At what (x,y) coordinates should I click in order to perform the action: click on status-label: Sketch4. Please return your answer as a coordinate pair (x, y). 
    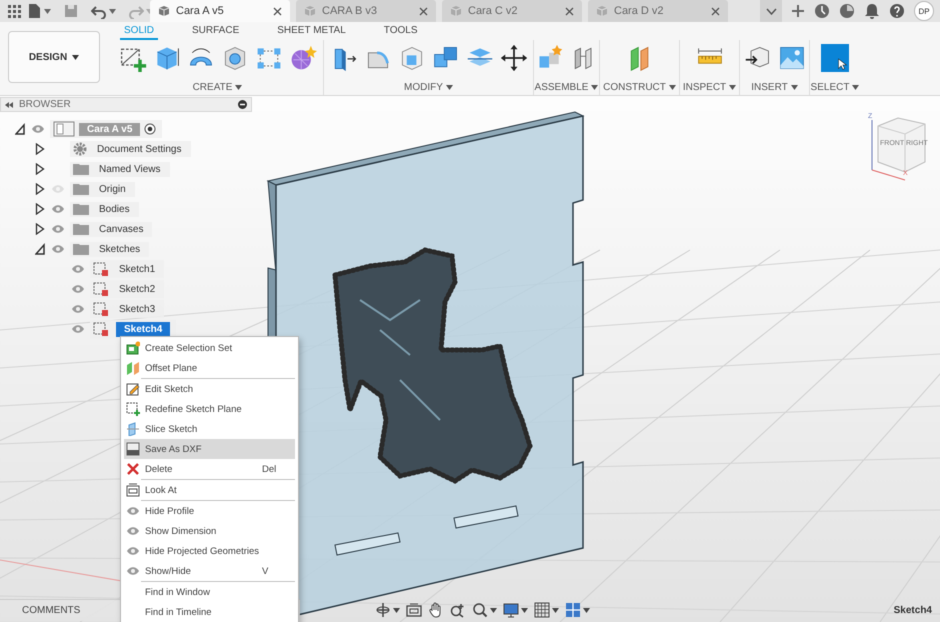
    Looking at the image, I should click on (913, 610).